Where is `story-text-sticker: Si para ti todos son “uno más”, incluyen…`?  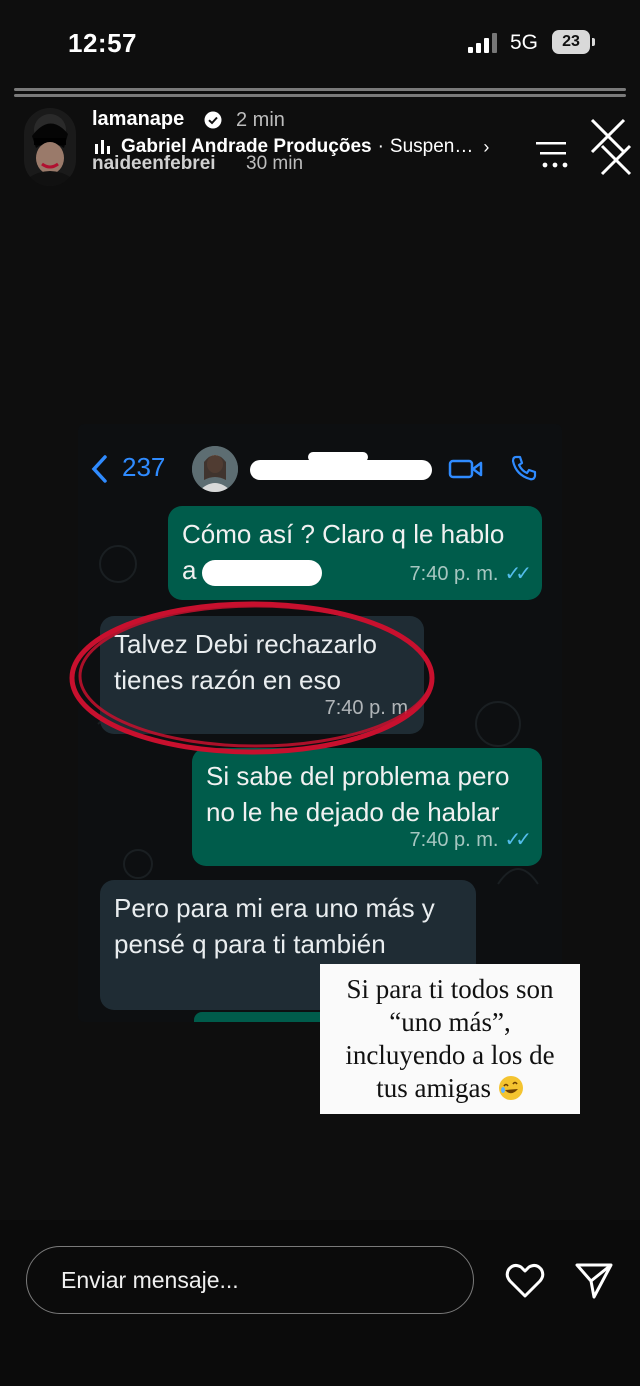 story-text-sticker: Si para ti todos son “uno más”, incluyen… is located at coordinates (450, 1039).